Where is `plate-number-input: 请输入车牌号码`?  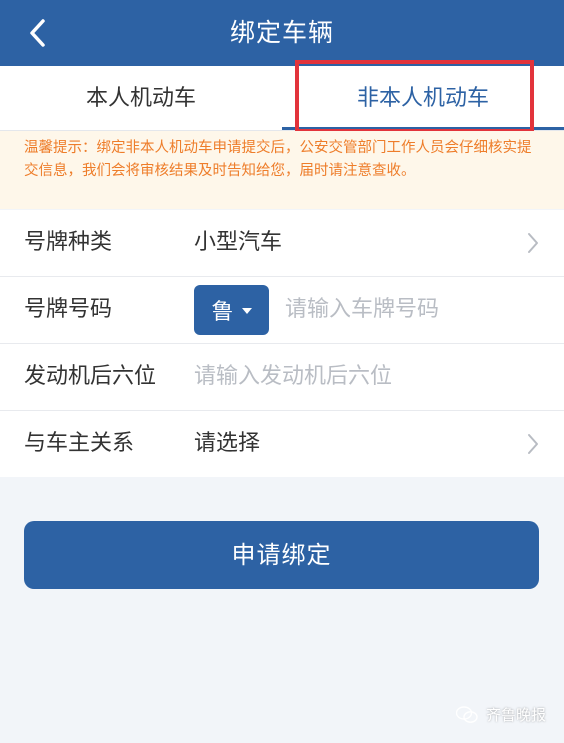 plate-number-input: 请输入车牌号码 is located at coordinates (362, 310).